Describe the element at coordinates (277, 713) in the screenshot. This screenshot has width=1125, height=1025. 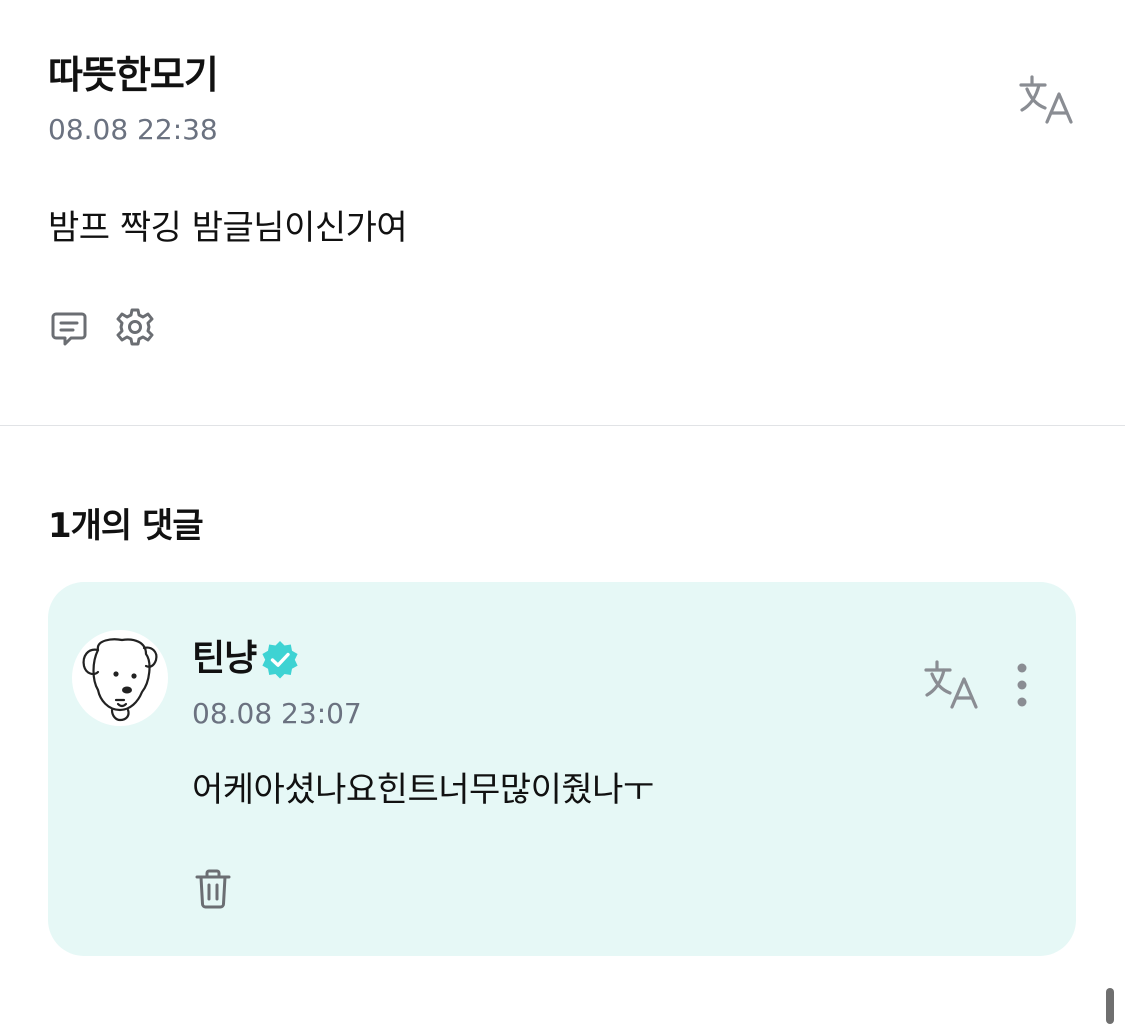
I see `comment-timestamp: 08.08 23:07` at that location.